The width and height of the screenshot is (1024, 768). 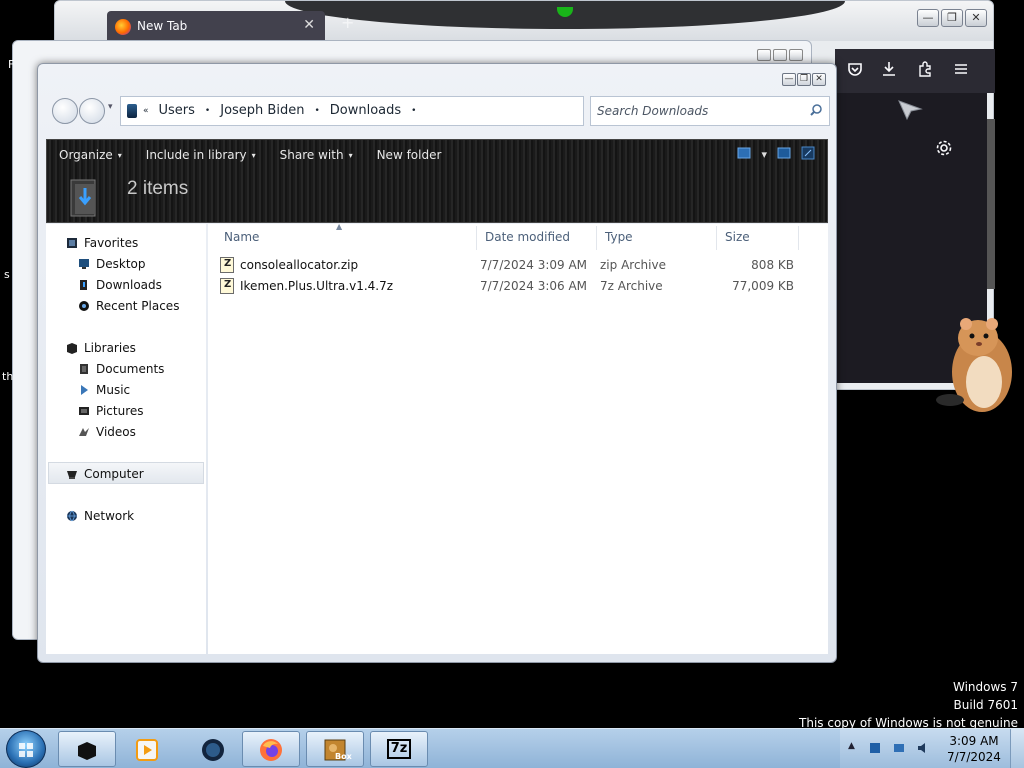 I want to click on more-options-icon: ▾, so click(x=764, y=154).